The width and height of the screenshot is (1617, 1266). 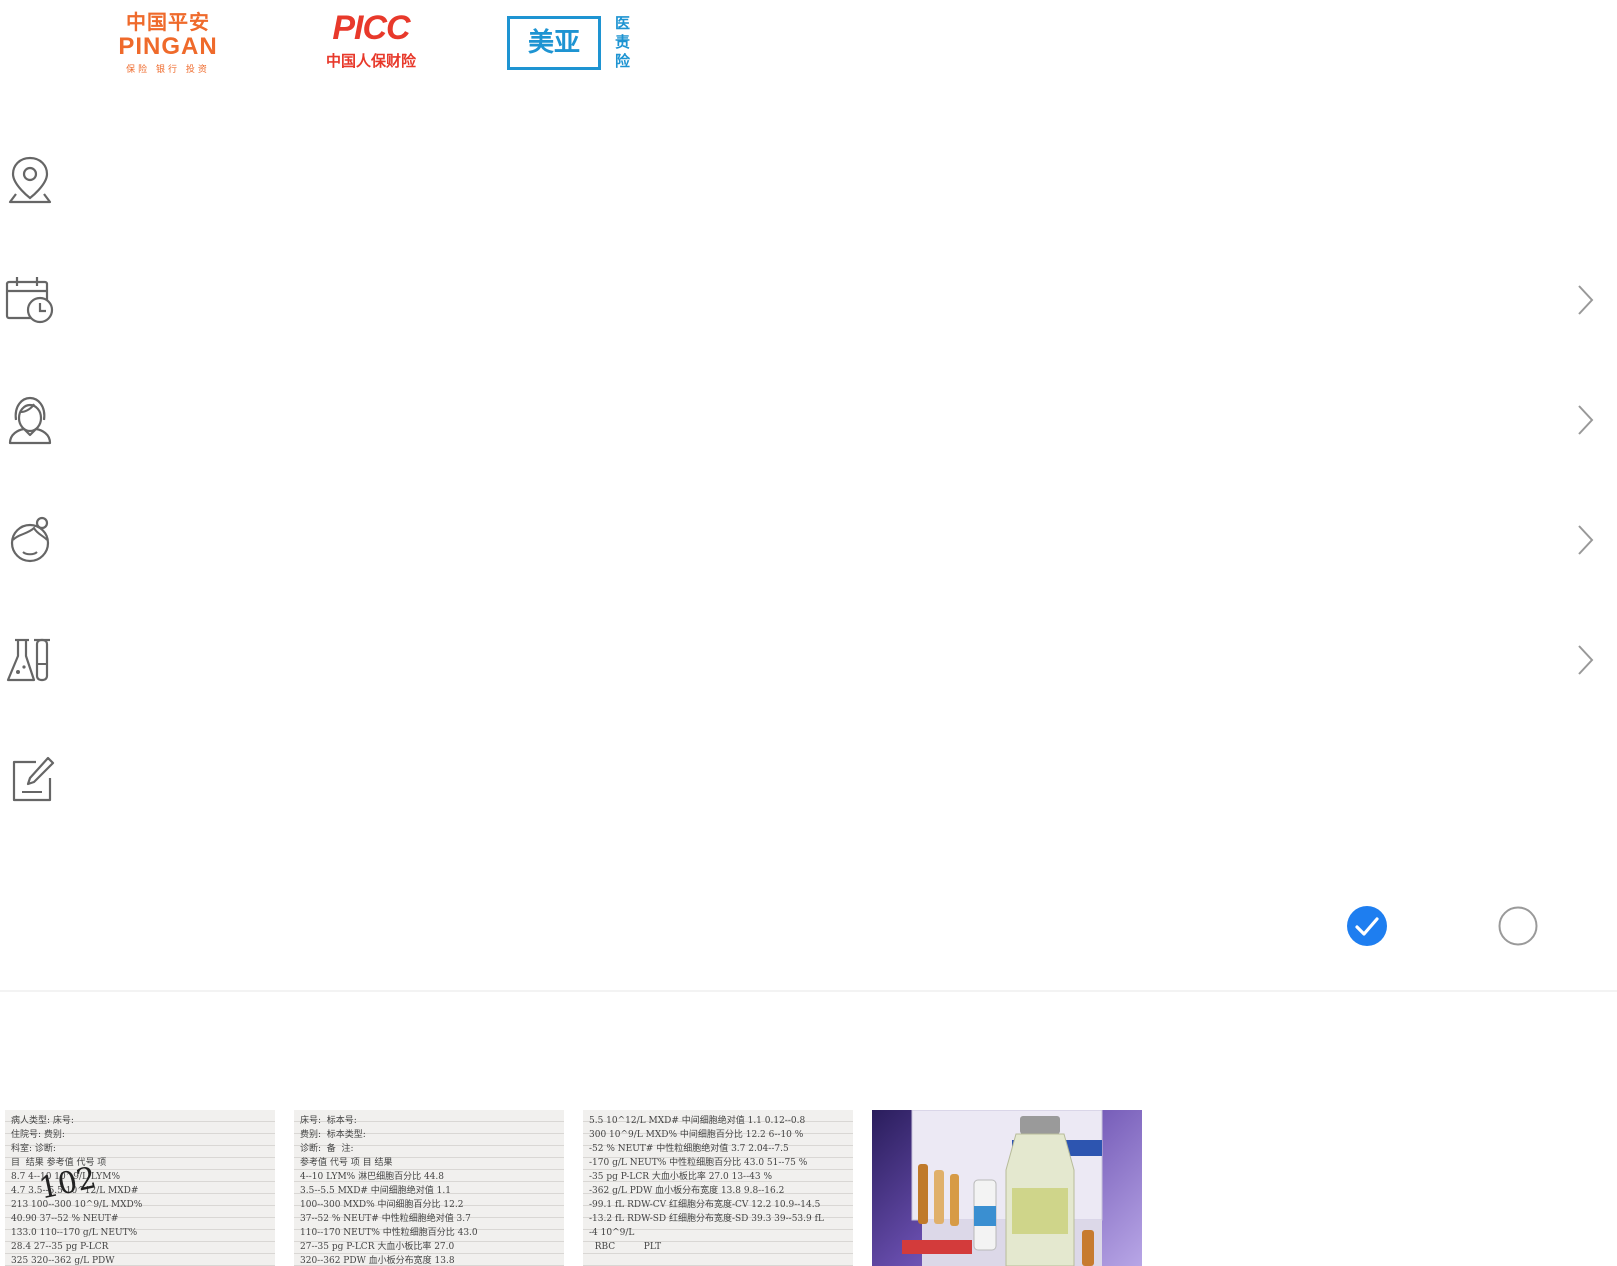 I want to click on location-pin-icon, so click(x=30, y=180).